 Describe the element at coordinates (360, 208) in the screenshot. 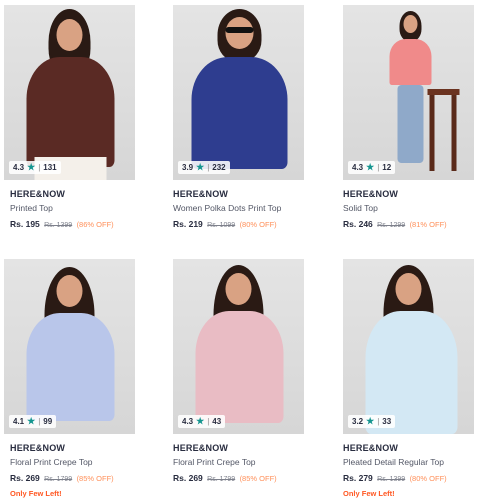

I see `product-name: Solid Top` at that location.